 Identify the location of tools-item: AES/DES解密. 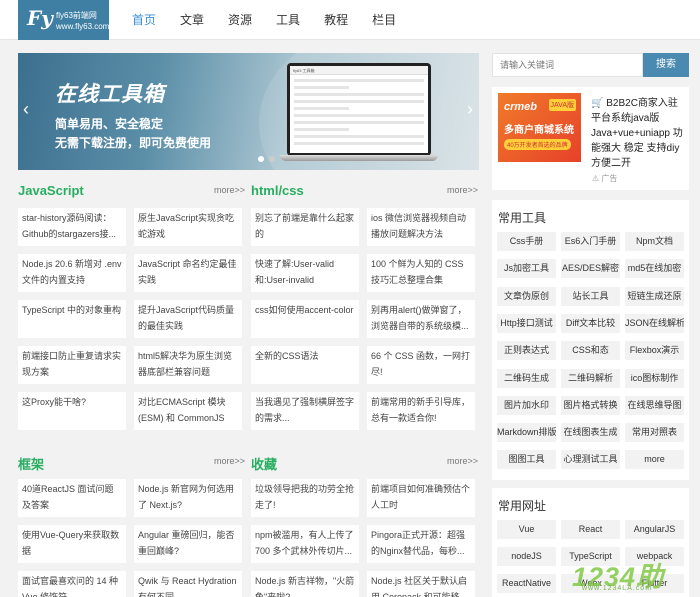
(590, 269).